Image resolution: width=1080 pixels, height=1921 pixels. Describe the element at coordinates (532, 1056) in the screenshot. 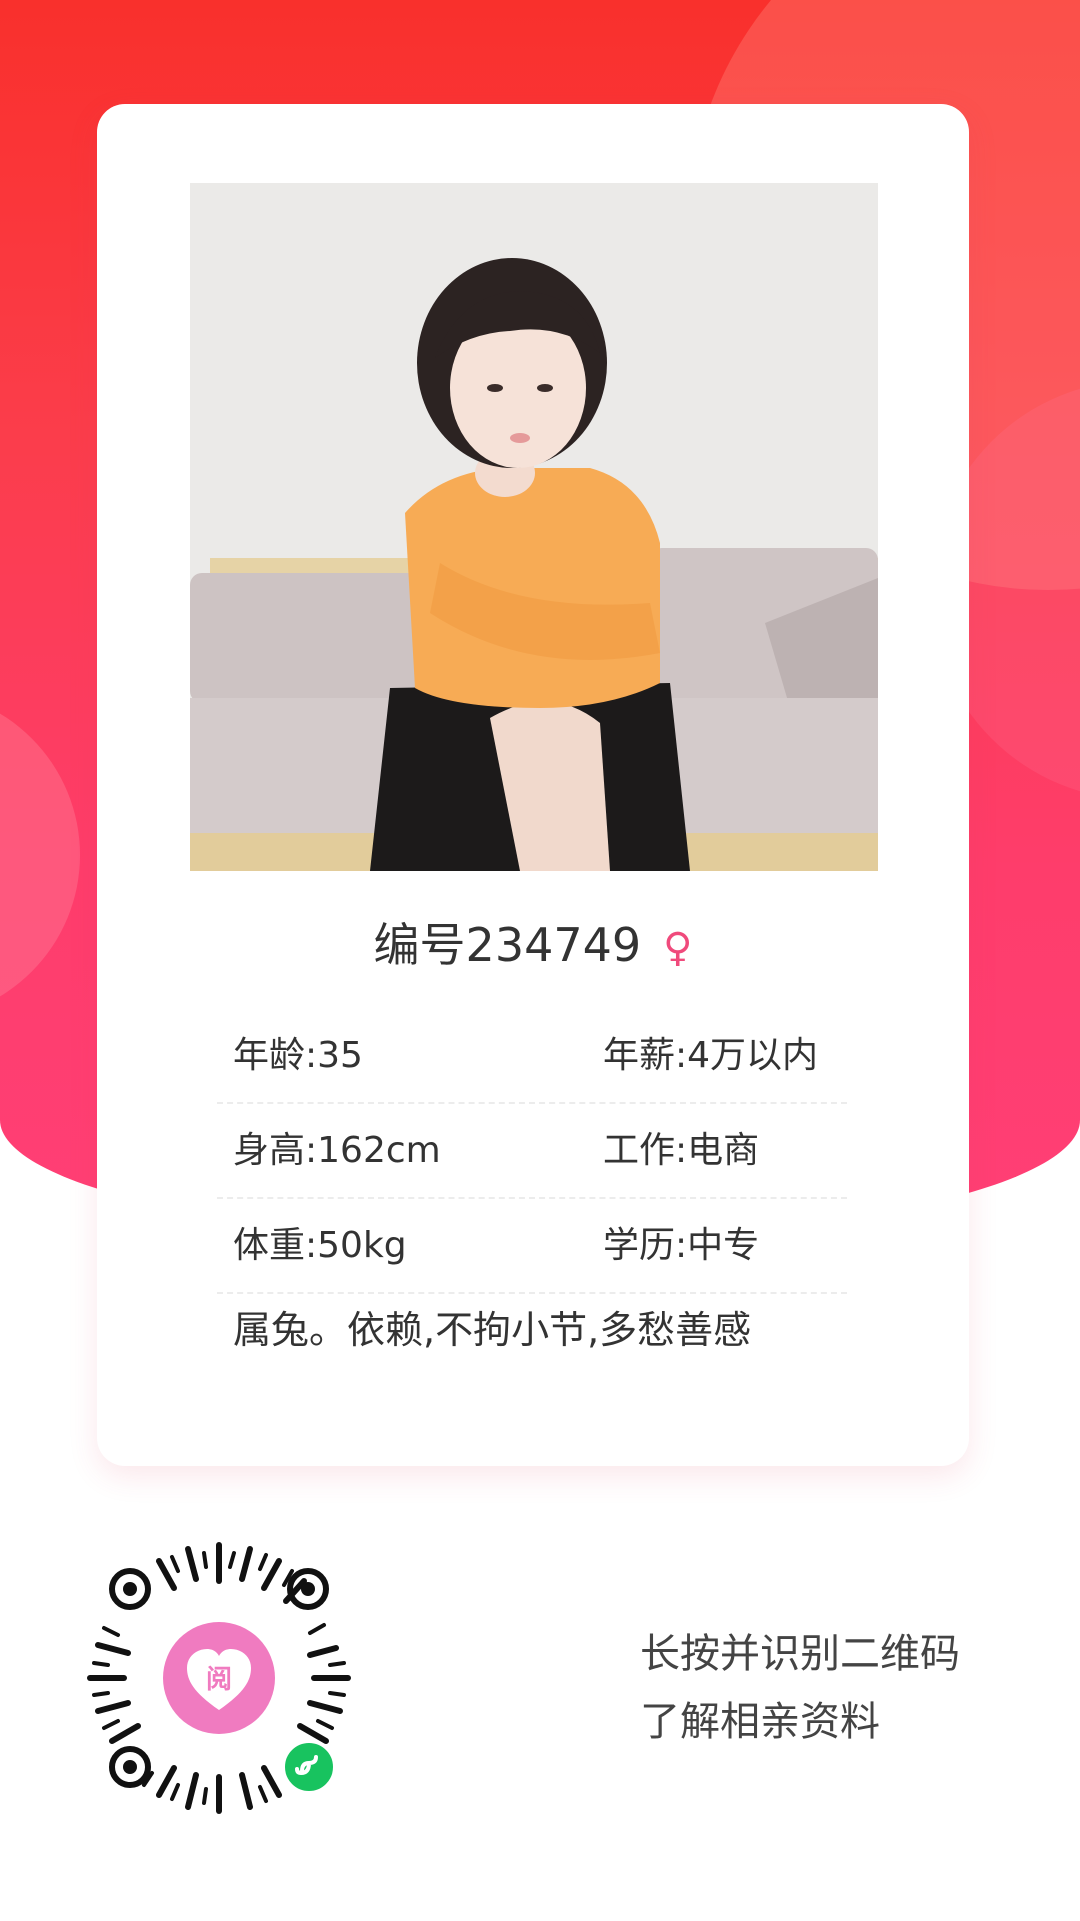

I see `info-row: 年龄:35 年薪:4万以内` at that location.